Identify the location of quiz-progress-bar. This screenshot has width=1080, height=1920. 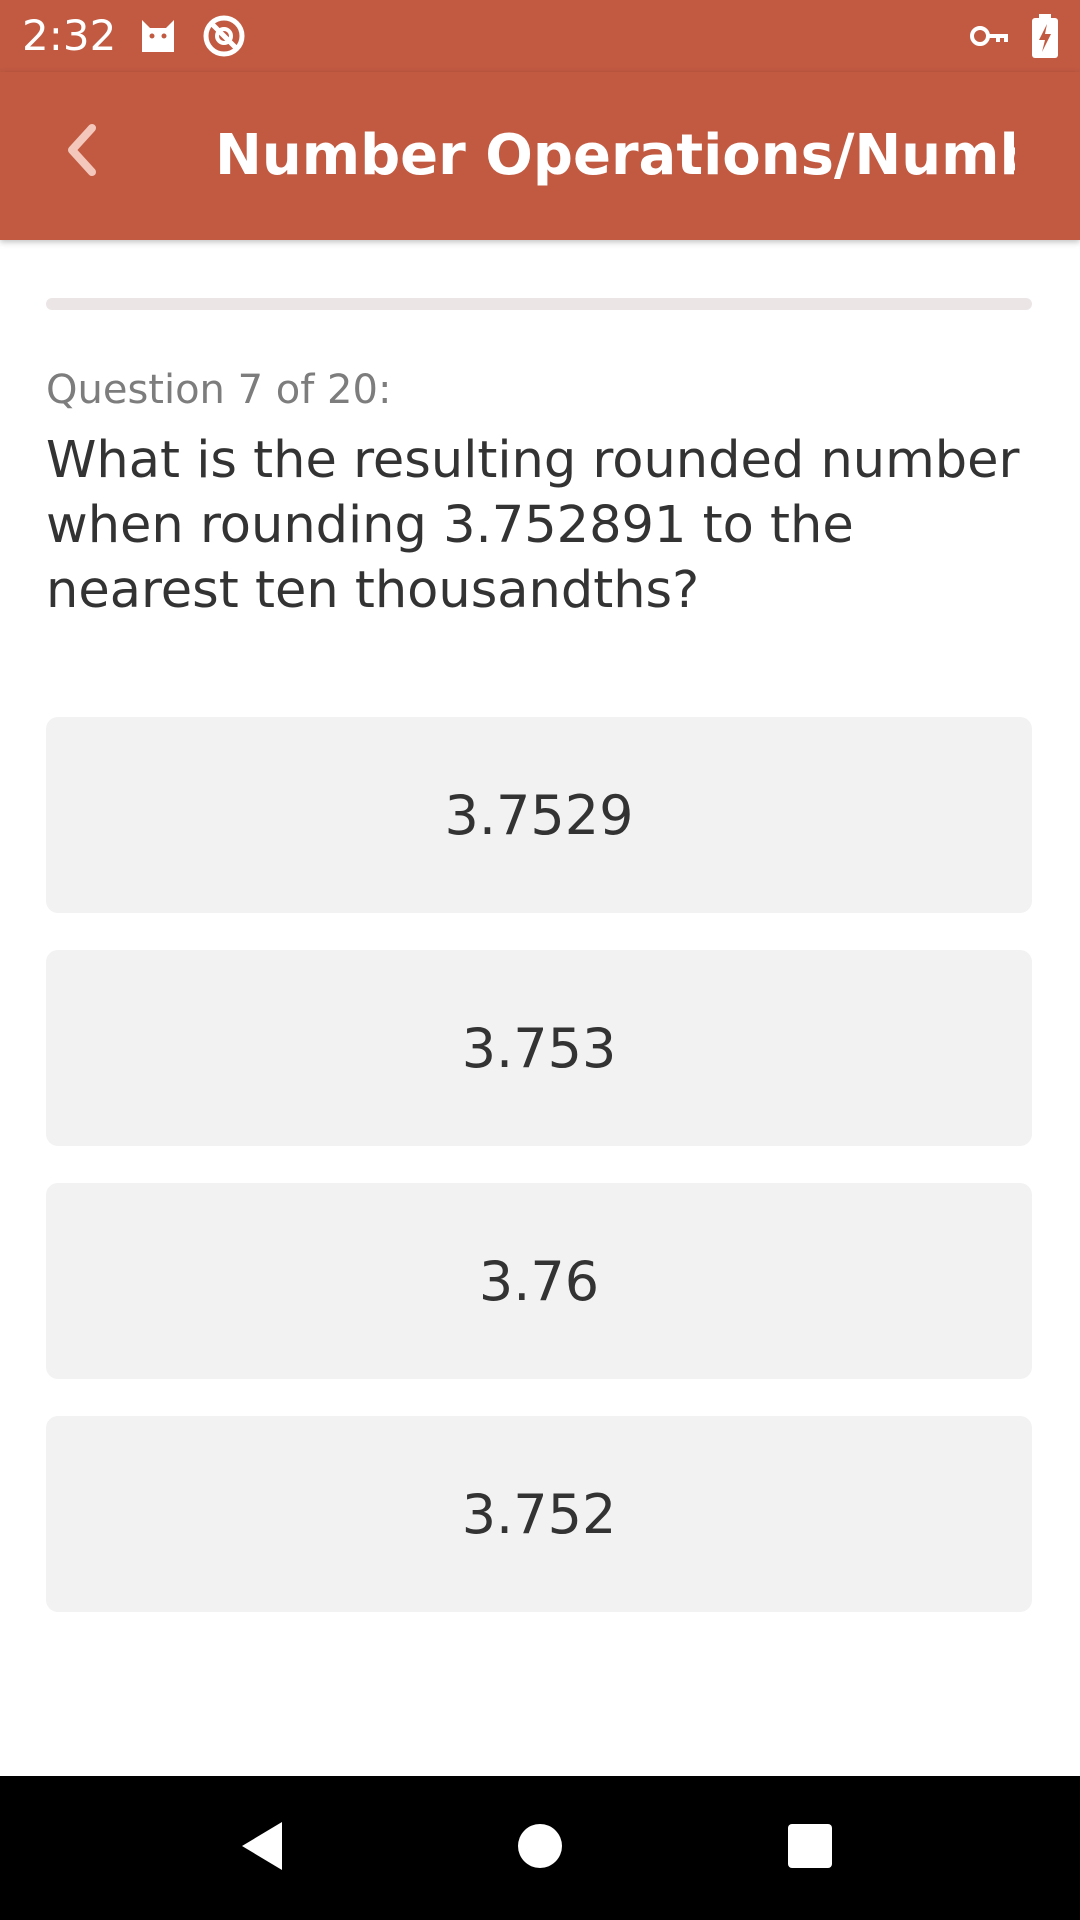
(539, 304).